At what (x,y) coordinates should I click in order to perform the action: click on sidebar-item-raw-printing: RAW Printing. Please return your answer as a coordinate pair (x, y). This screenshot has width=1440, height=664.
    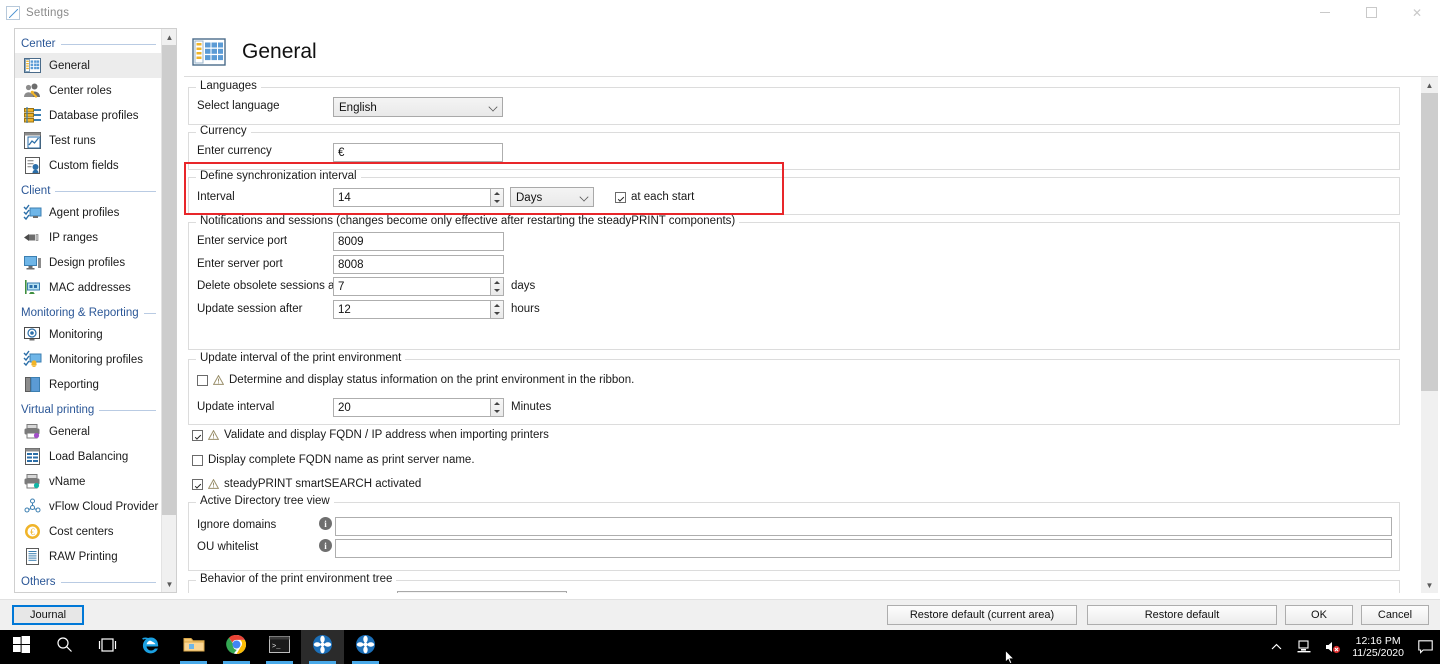
    Looking at the image, I should click on (88, 556).